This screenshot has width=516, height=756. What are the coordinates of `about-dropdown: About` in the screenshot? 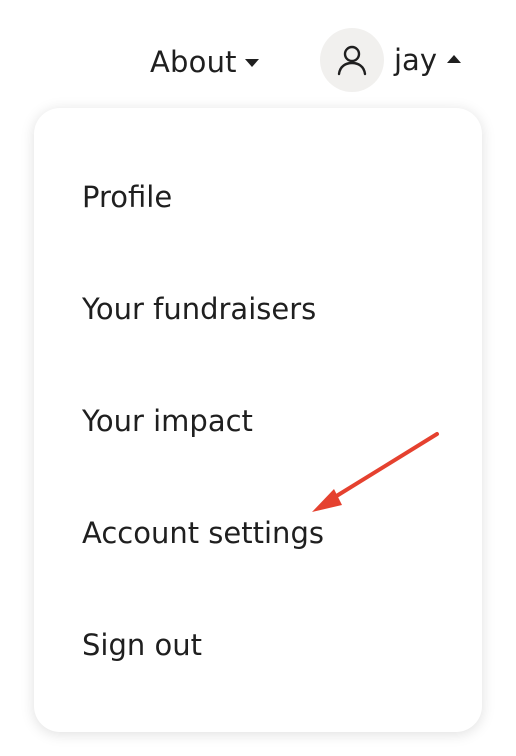 It's located at (204, 62).